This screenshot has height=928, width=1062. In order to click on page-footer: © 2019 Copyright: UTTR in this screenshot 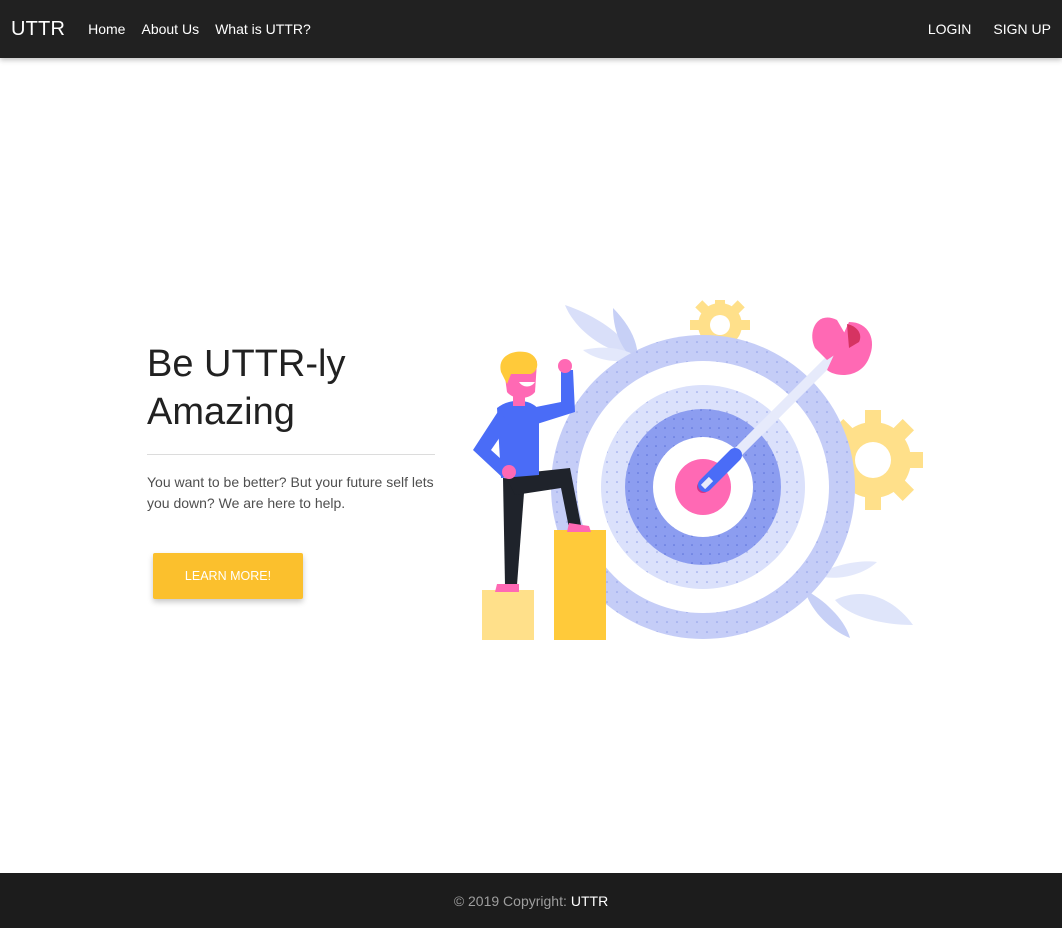, I will do `click(531, 900)`.